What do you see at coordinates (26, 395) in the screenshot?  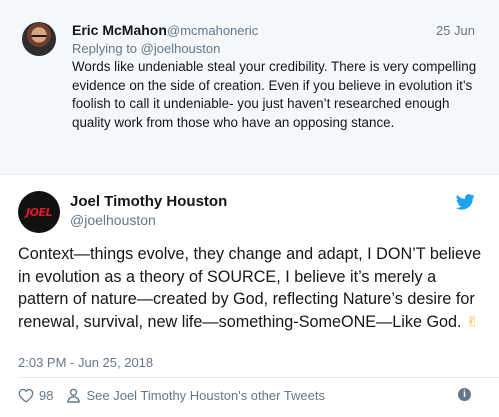 I see `heart-icon` at bounding box center [26, 395].